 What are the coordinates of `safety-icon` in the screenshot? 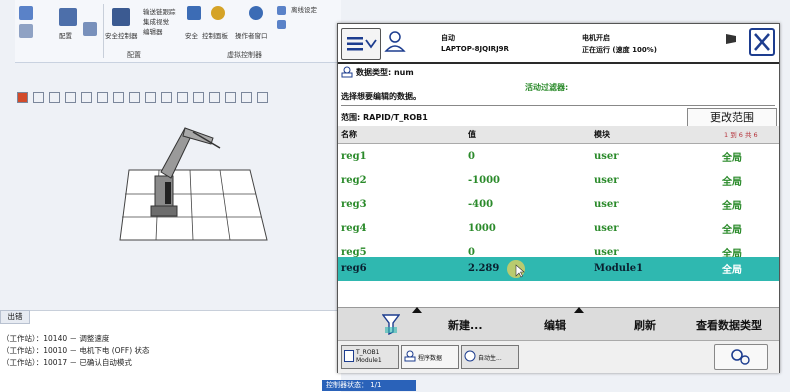 It's located at (194, 13).